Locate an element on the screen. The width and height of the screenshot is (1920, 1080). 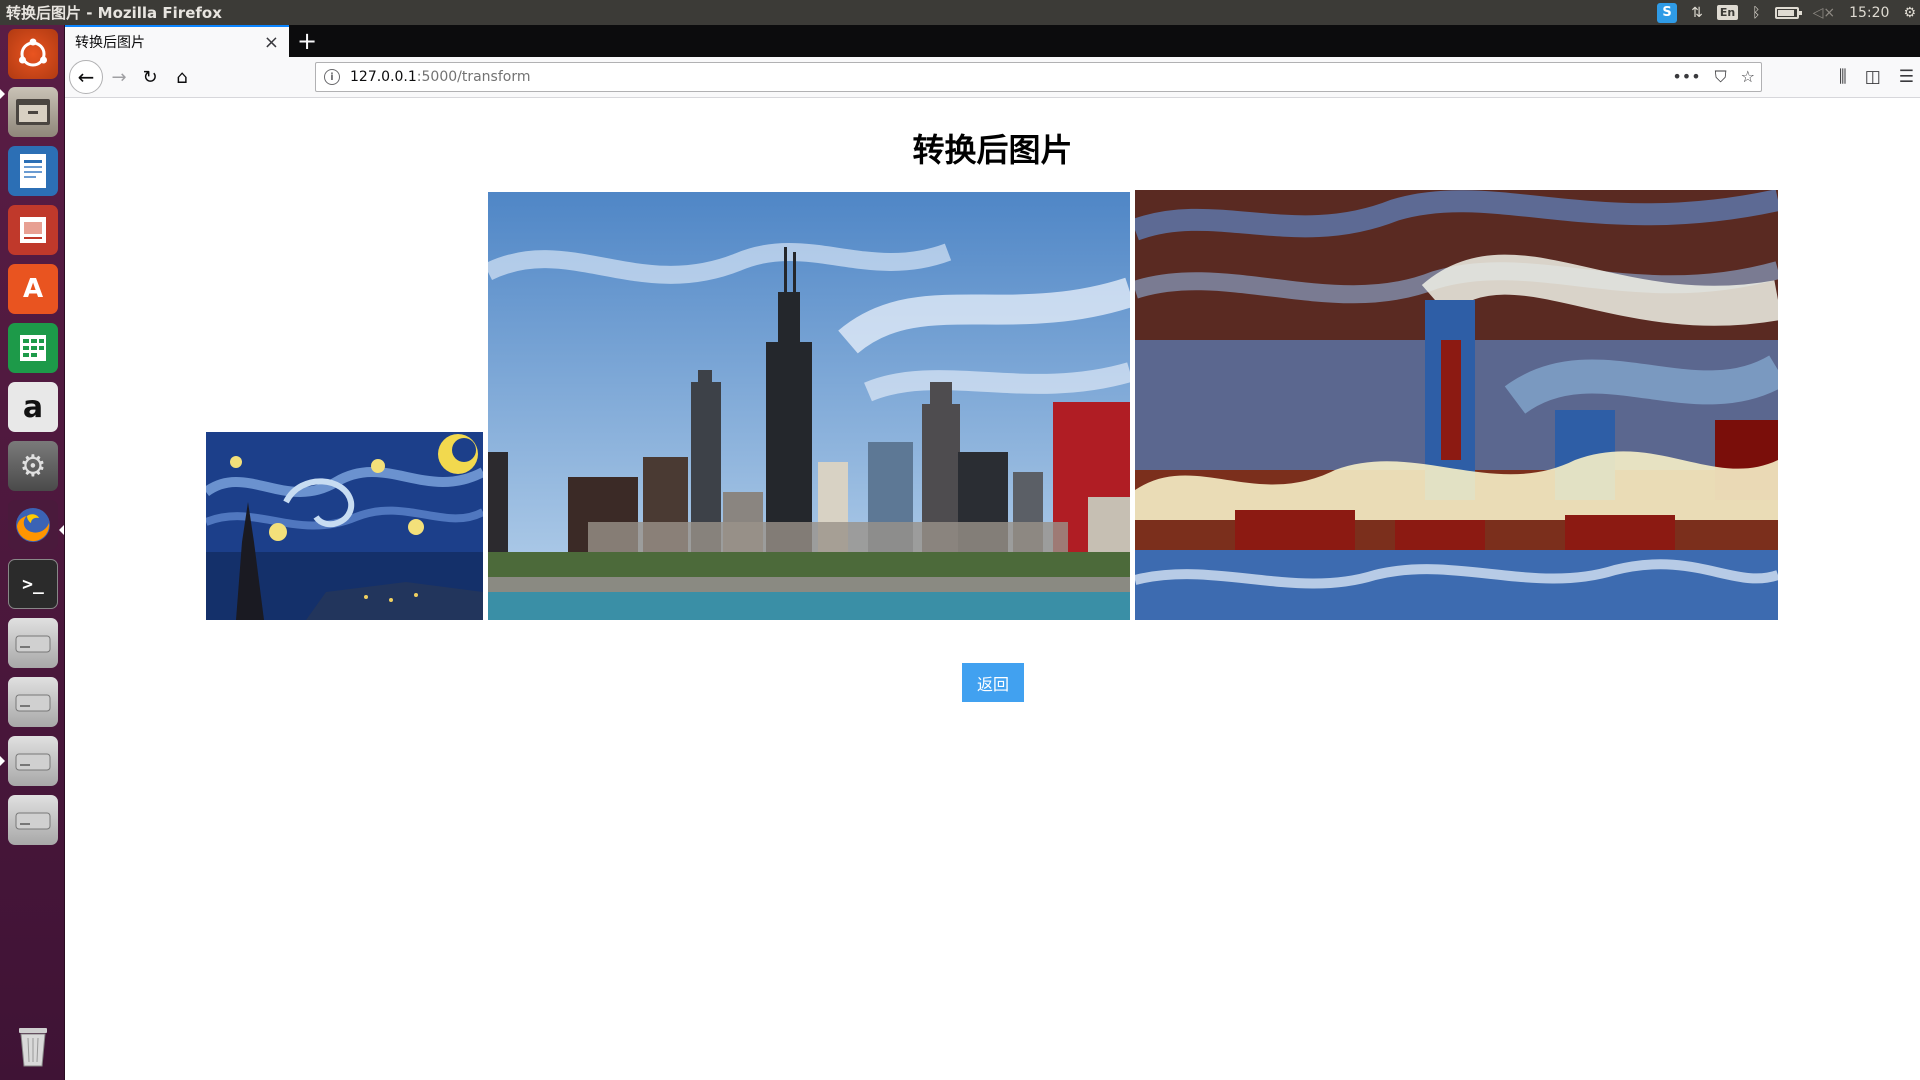
forward-arrow-icon: → is located at coordinates (119, 77).